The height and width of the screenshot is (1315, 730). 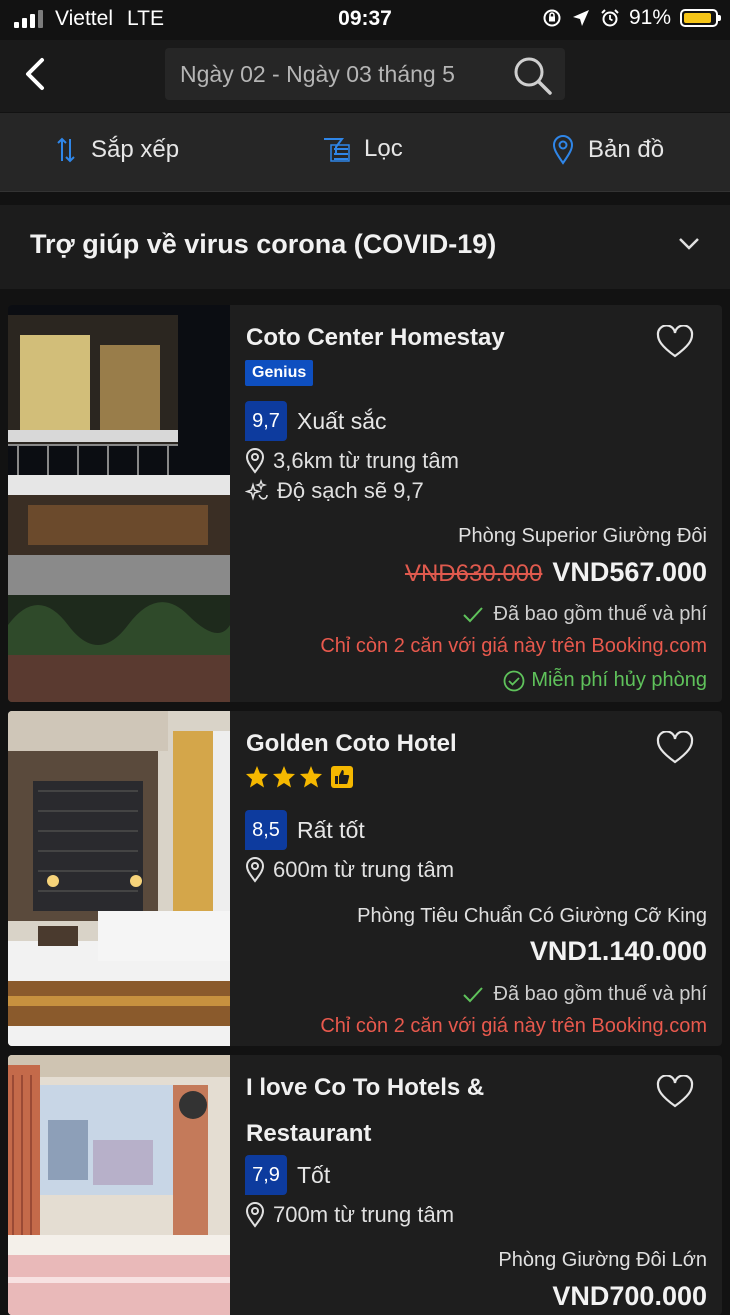 I want to click on score-box: 9,7, so click(x=266, y=421).